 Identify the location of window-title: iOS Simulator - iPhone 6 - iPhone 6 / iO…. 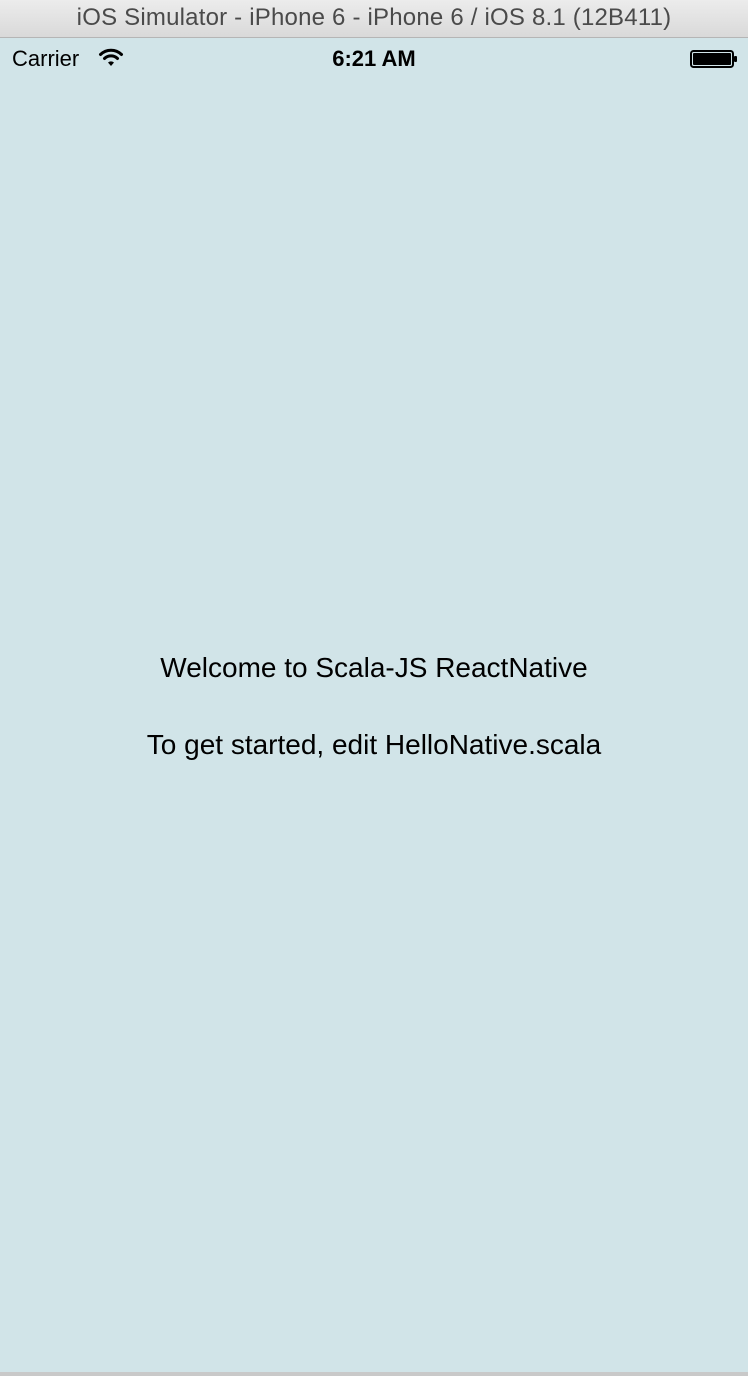
(374, 19).